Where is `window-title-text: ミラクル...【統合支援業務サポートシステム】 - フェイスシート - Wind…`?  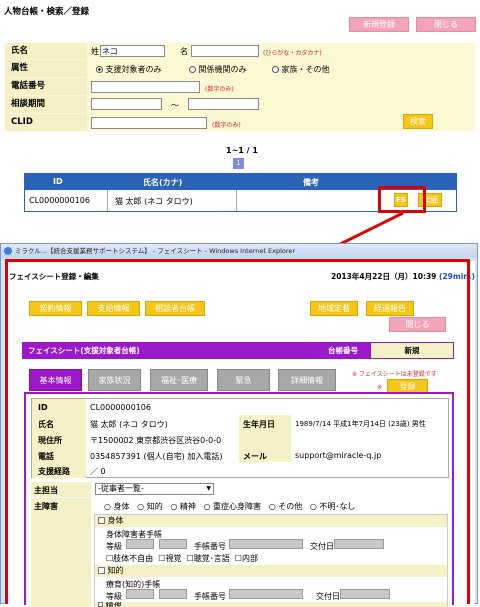 window-title-text: ミラクル...【統合支援業務サポートシステム】 - フェイスシート - Wind… is located at coordinates (155, 251).